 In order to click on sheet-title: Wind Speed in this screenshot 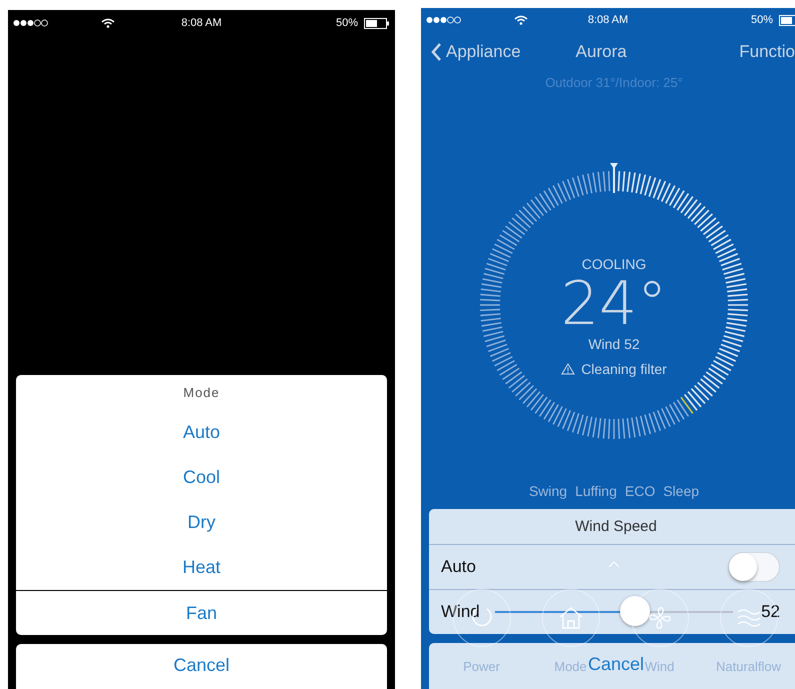, I will do `click(612, 527)`.